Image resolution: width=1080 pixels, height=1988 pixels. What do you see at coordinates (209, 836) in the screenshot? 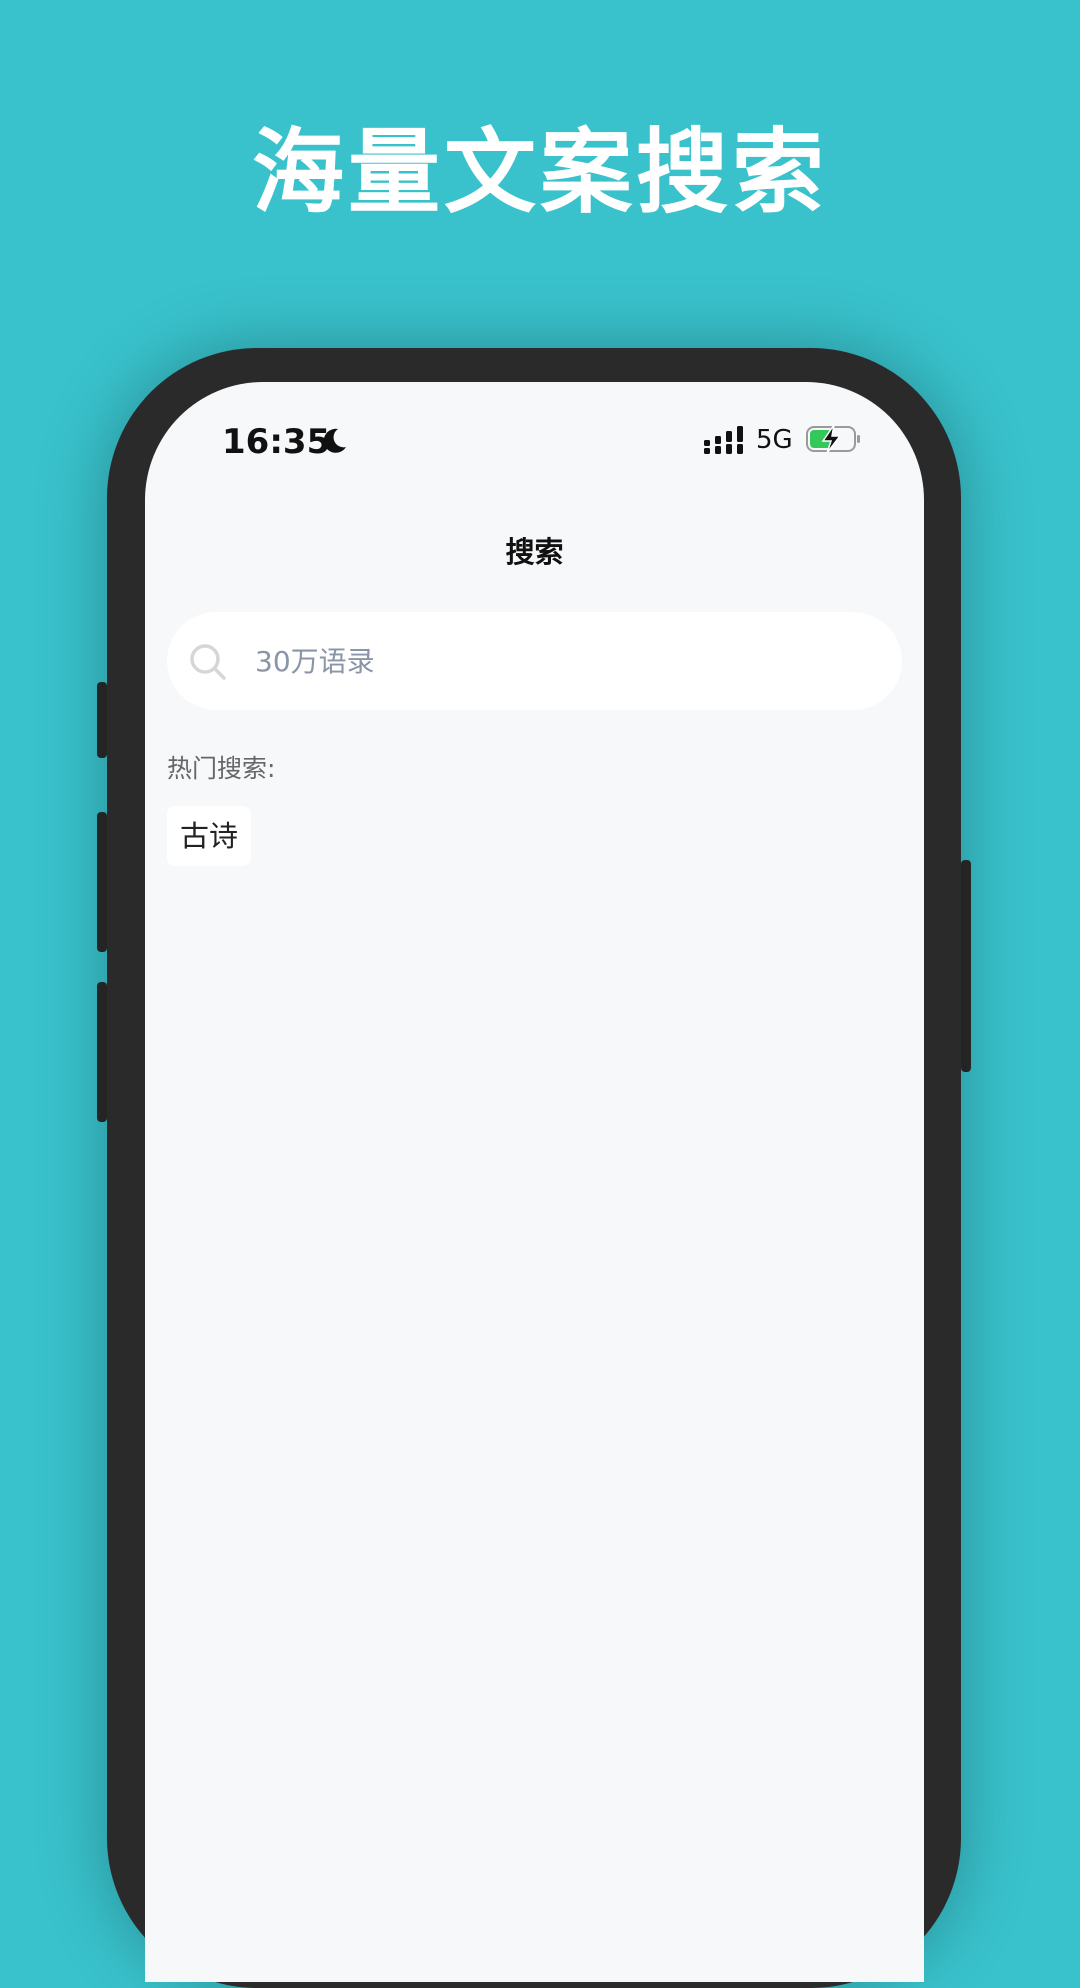
I see `hot-search-tag: 古诗` at bounding box center [209, 836].